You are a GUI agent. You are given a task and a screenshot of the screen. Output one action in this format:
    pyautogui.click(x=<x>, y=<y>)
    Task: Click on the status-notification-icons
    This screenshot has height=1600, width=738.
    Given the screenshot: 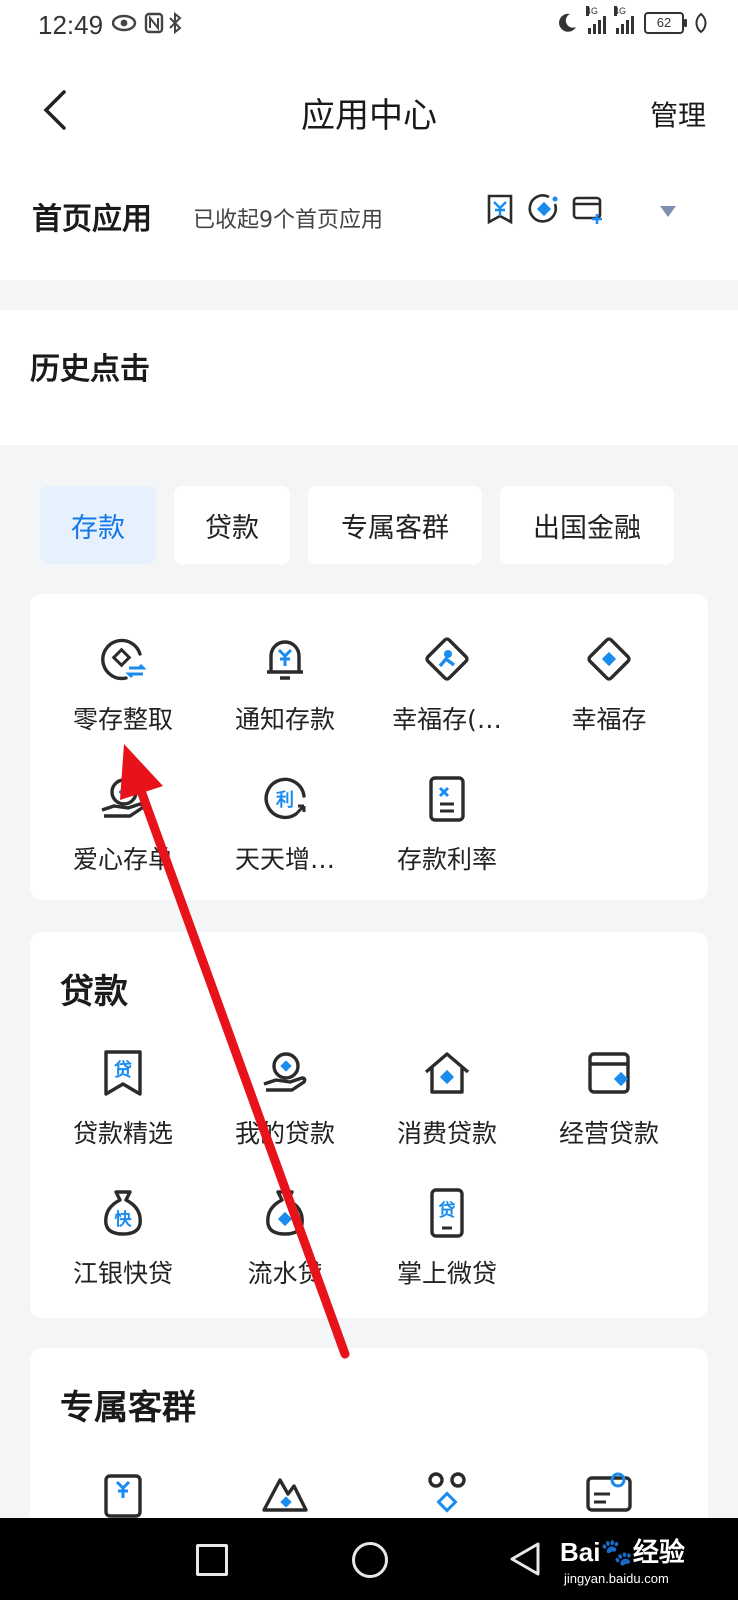 What is the action you would take?
    pyautogui.click(x=166, y=26)
    